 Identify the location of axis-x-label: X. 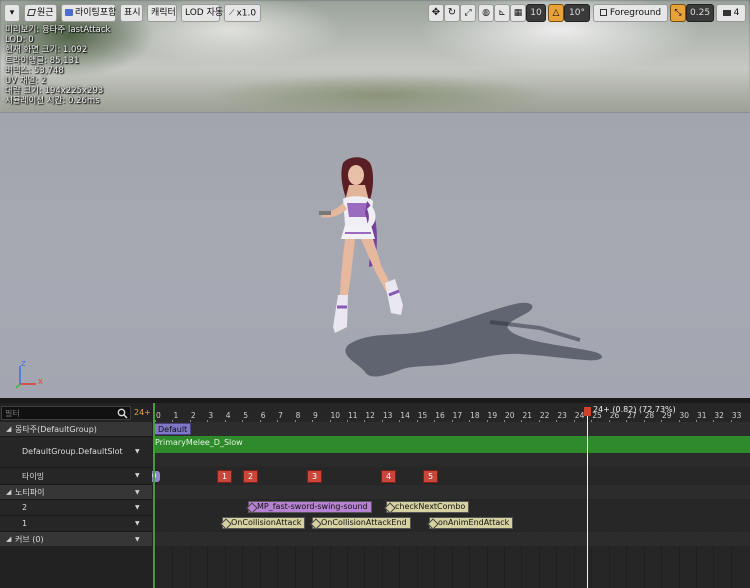
(40, 382).